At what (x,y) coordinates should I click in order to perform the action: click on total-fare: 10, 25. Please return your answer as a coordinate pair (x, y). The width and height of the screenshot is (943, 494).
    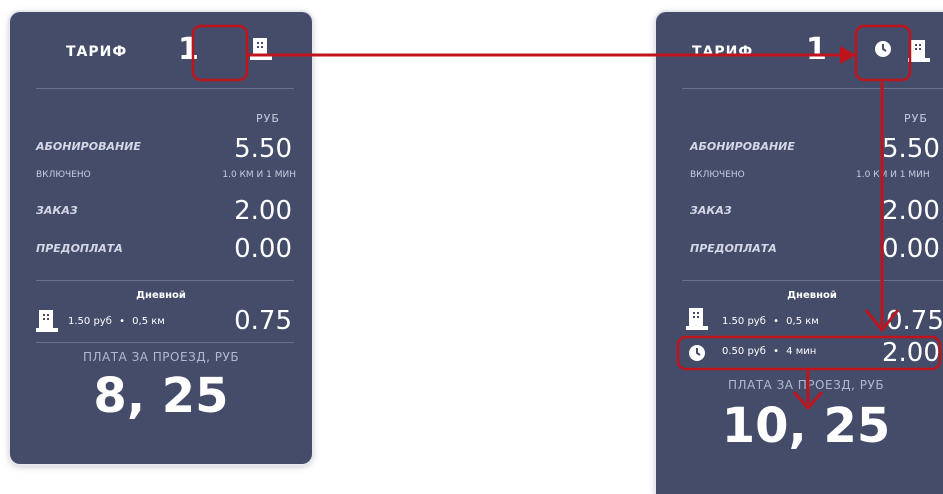
    Looking at the image, I should click on (806, 426).